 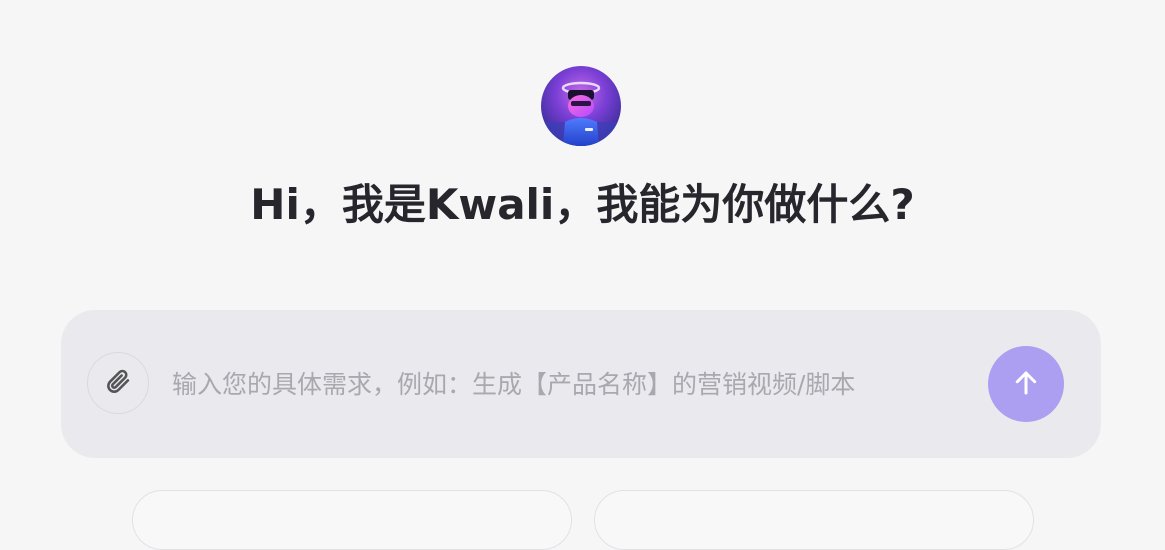 I want to click on arrow-up-icon, so click(x=1026, y=384).